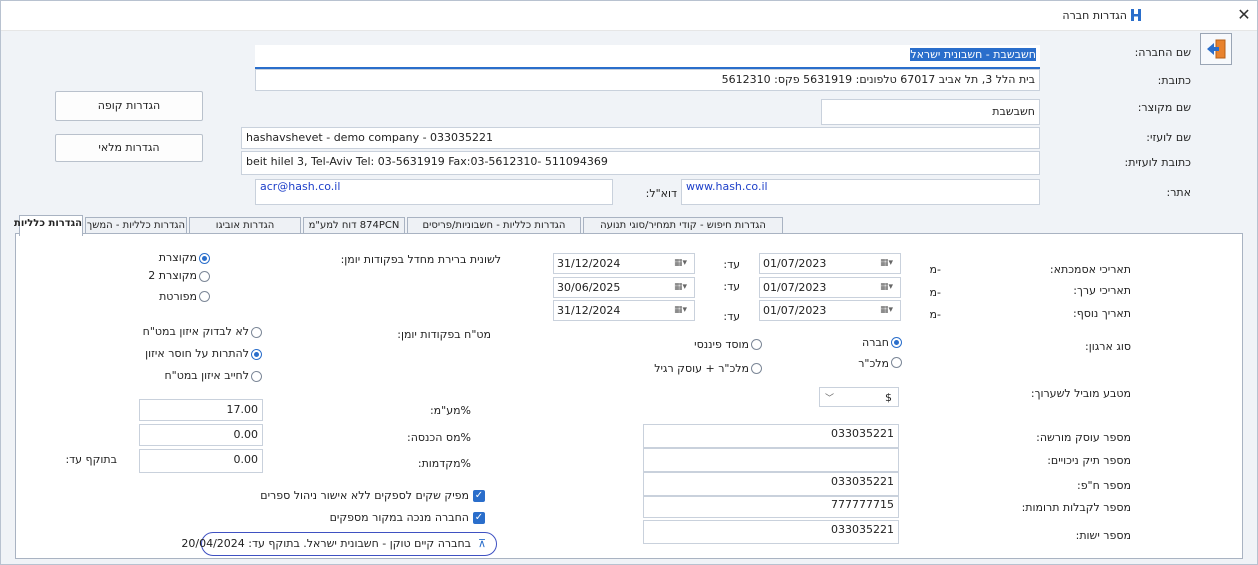 The width and height of the screenshot is (1258, 565). What do you see at coordinates (640, 138) in the screenshot?
I see `foreign-name-field: hashavshevet - demo company - 033035221` at bounding box center [640, 138].